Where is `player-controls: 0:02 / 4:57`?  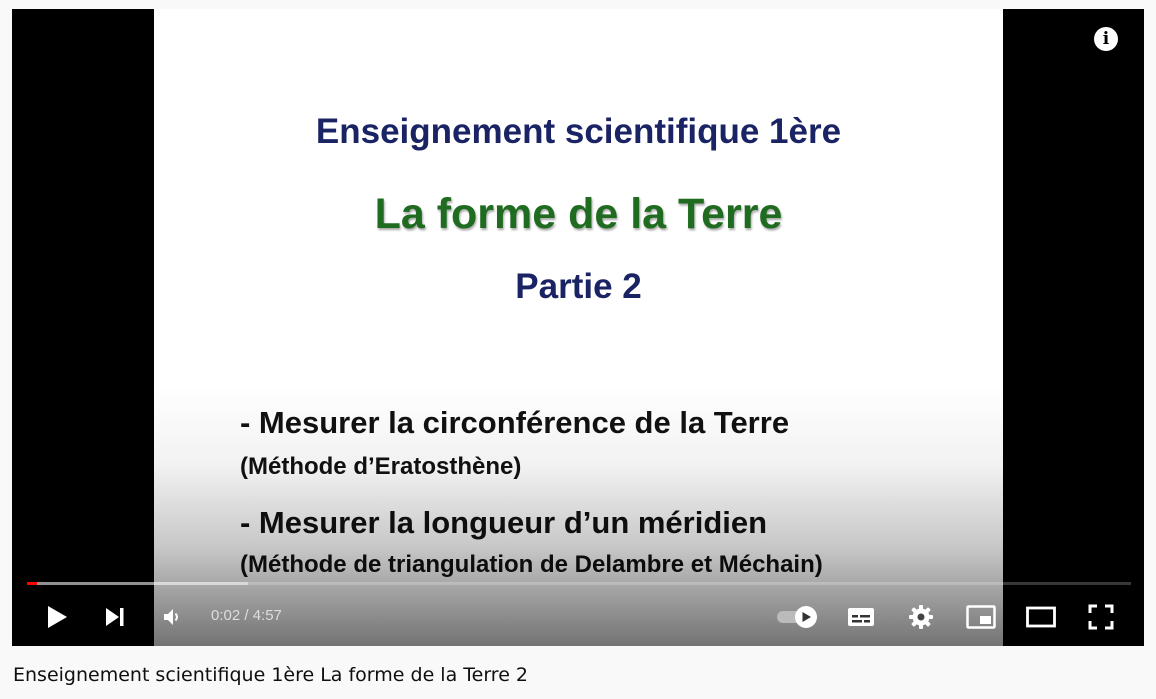 player-controls: 0:02 / 4:57 is located at coordinates (578, 617).